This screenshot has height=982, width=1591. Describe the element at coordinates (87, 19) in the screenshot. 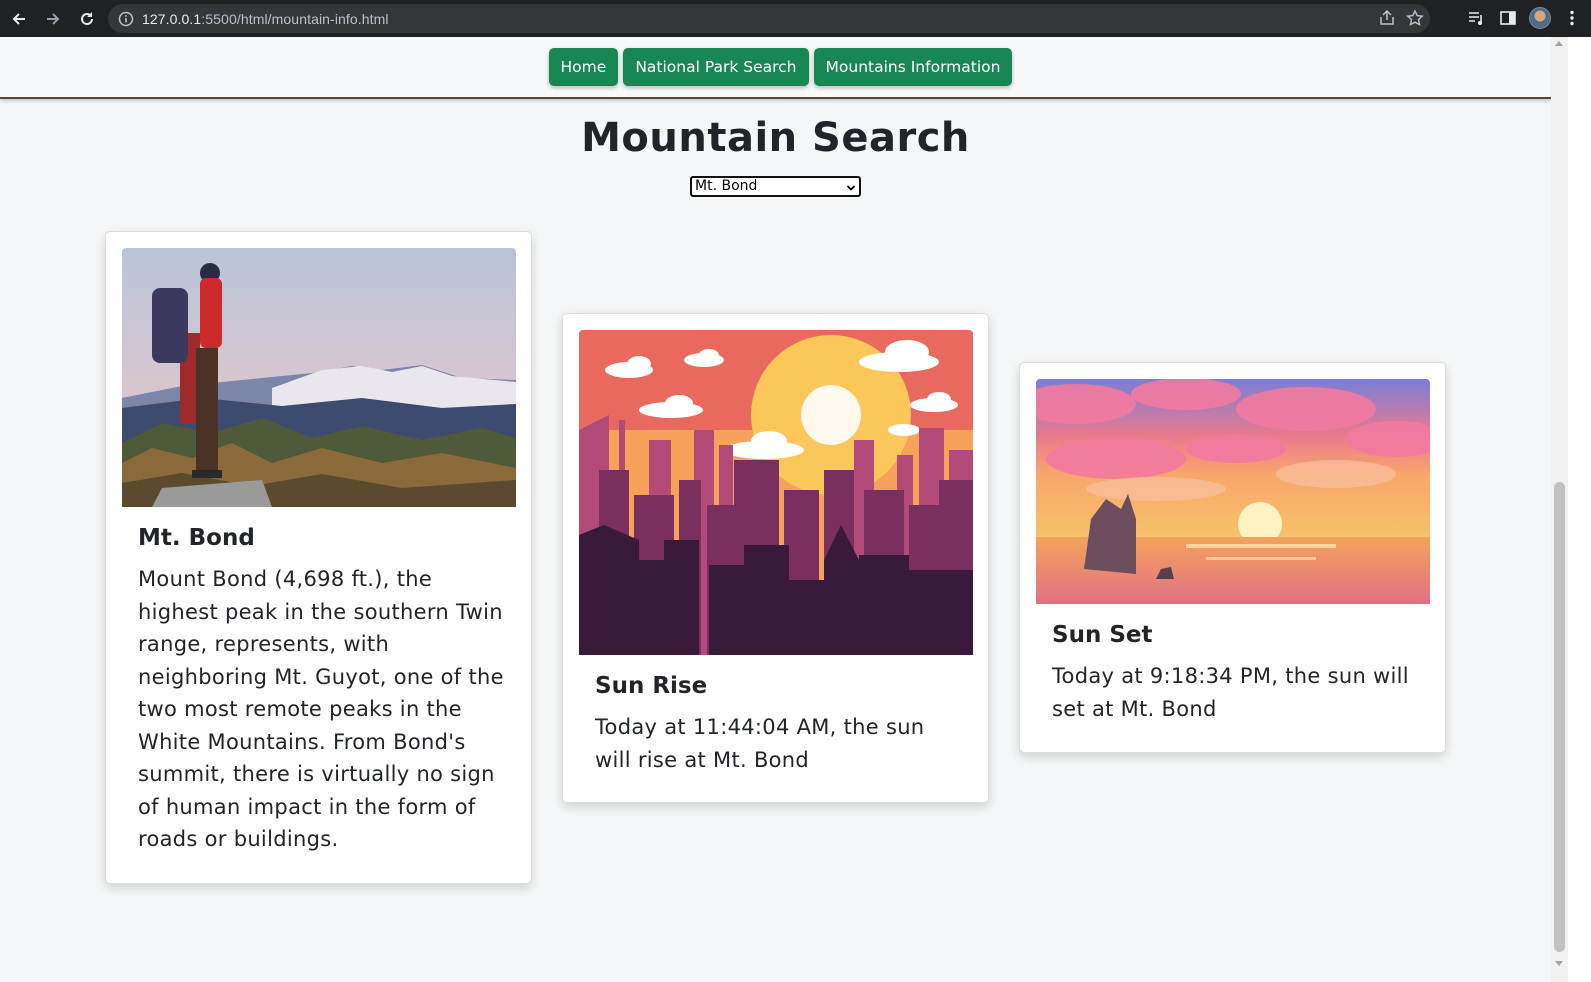

I see `reload-icon` at that location.